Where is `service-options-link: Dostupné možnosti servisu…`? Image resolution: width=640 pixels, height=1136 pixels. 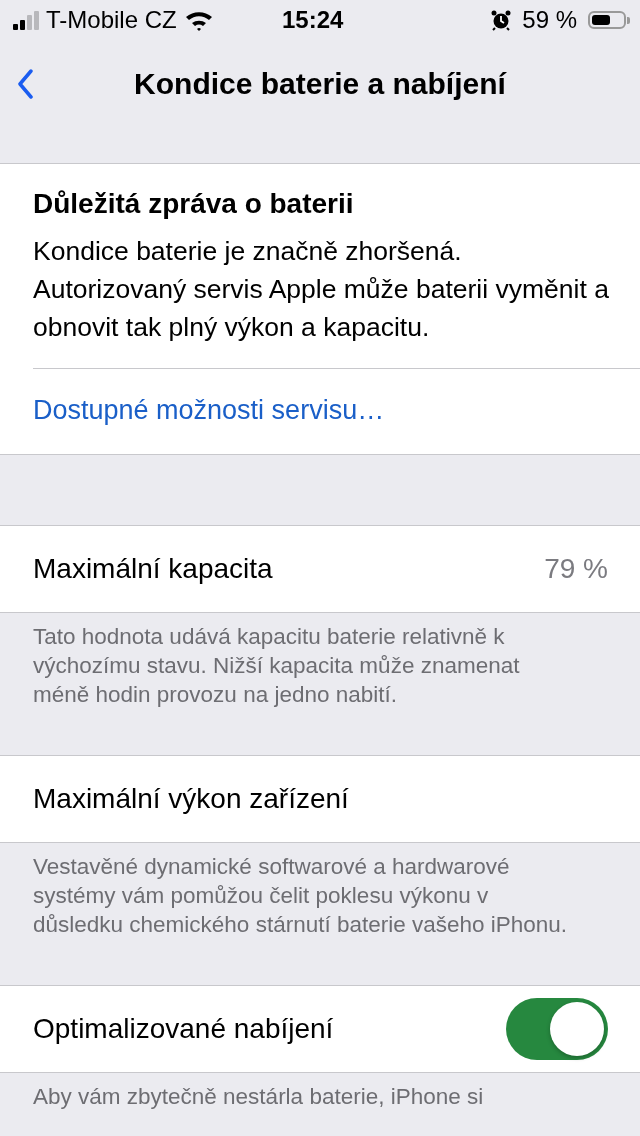
service-options-link: Dostupné možnosti servisu… is located at coordinates (209, 411).